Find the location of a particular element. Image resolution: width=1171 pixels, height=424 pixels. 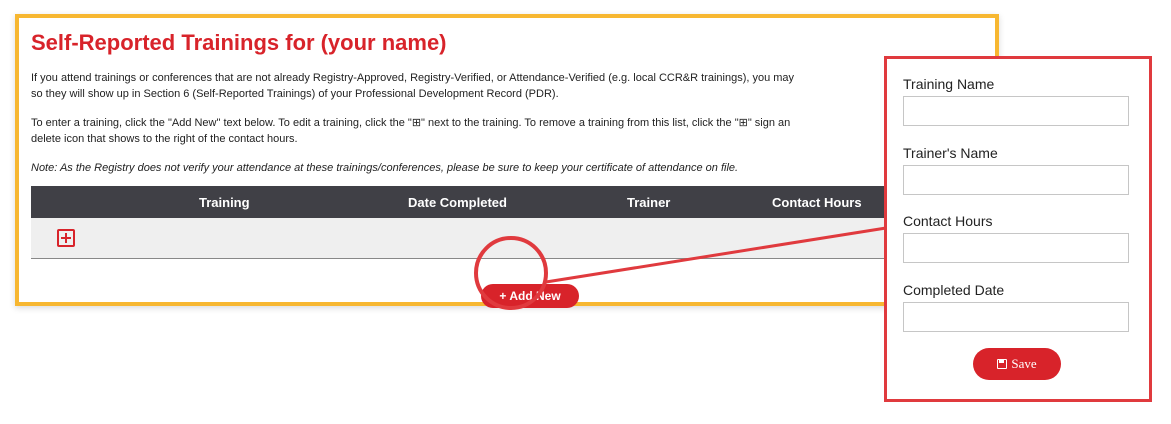

page-title: Self-Reported Trainings for (your name) is located at coordinates (239, 43).